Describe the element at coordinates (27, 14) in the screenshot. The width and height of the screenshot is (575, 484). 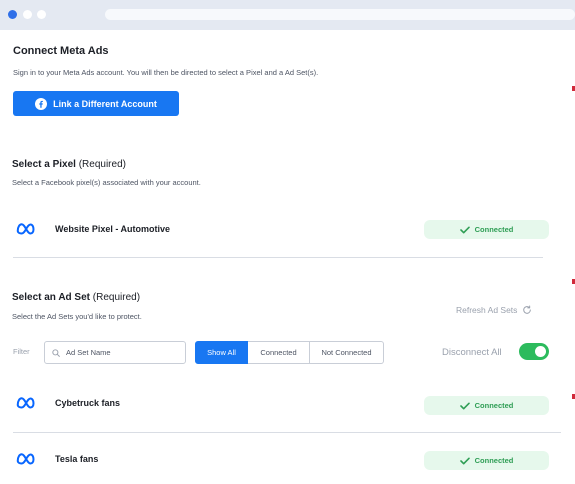
I see `window-minimize-dot` at that location.